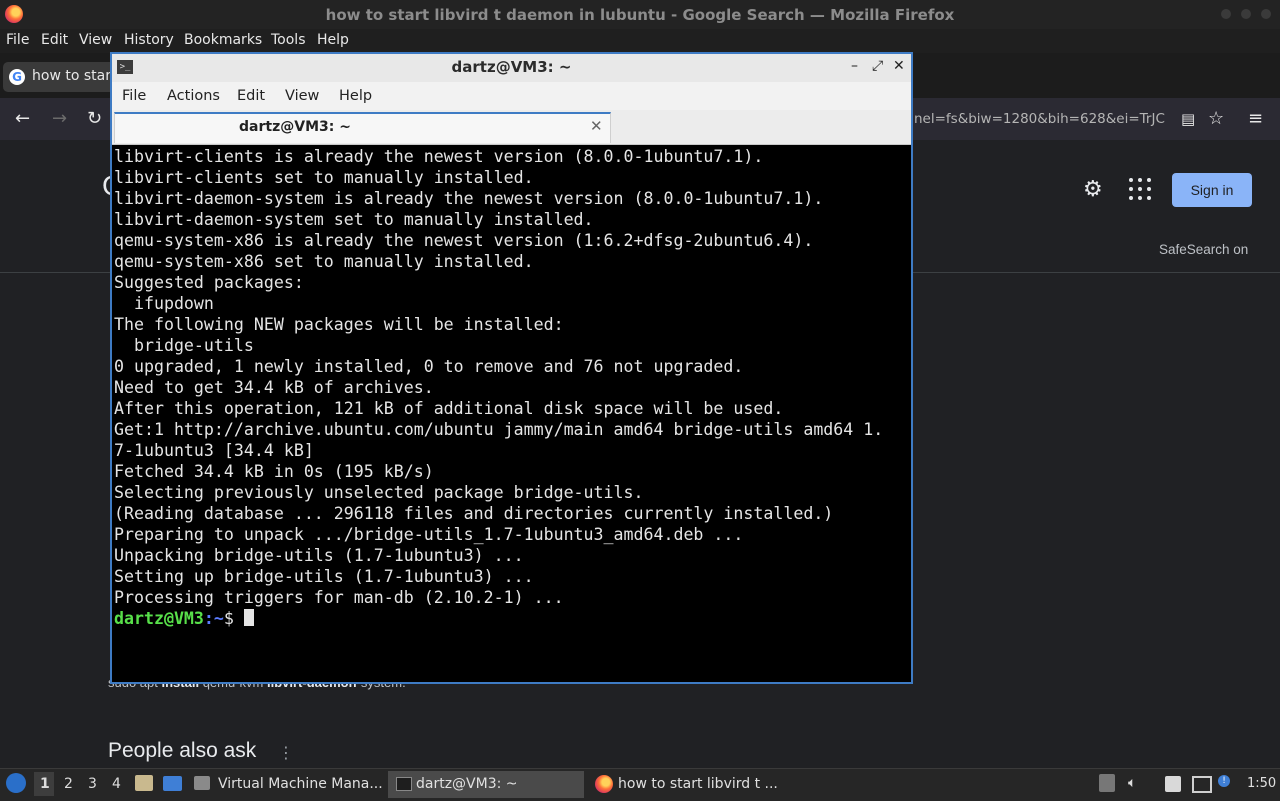 The image size is (1280, 801). Describe the element at coordinates (1266, 14) in the screenshot. I see `close-button` at that location.